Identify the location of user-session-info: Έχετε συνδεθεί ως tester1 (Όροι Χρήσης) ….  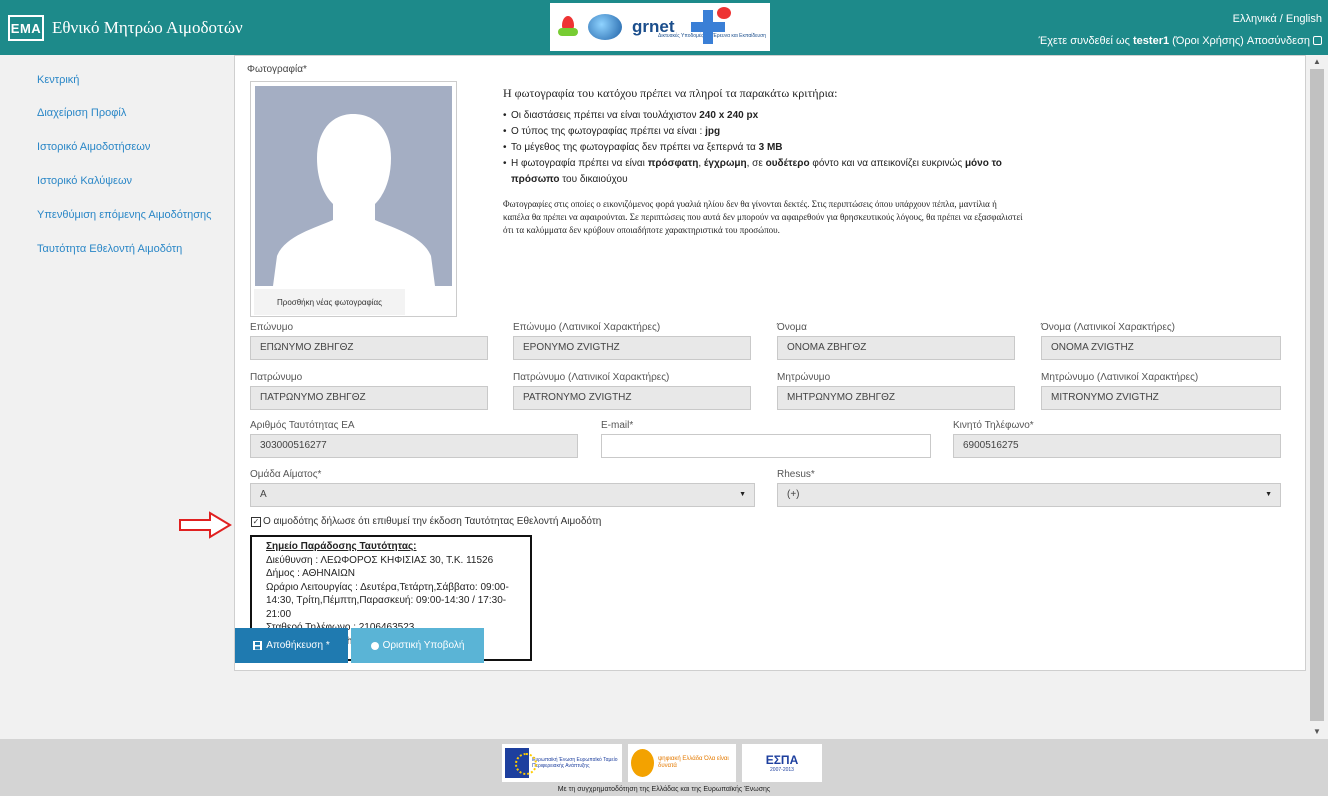
(1180, 41).